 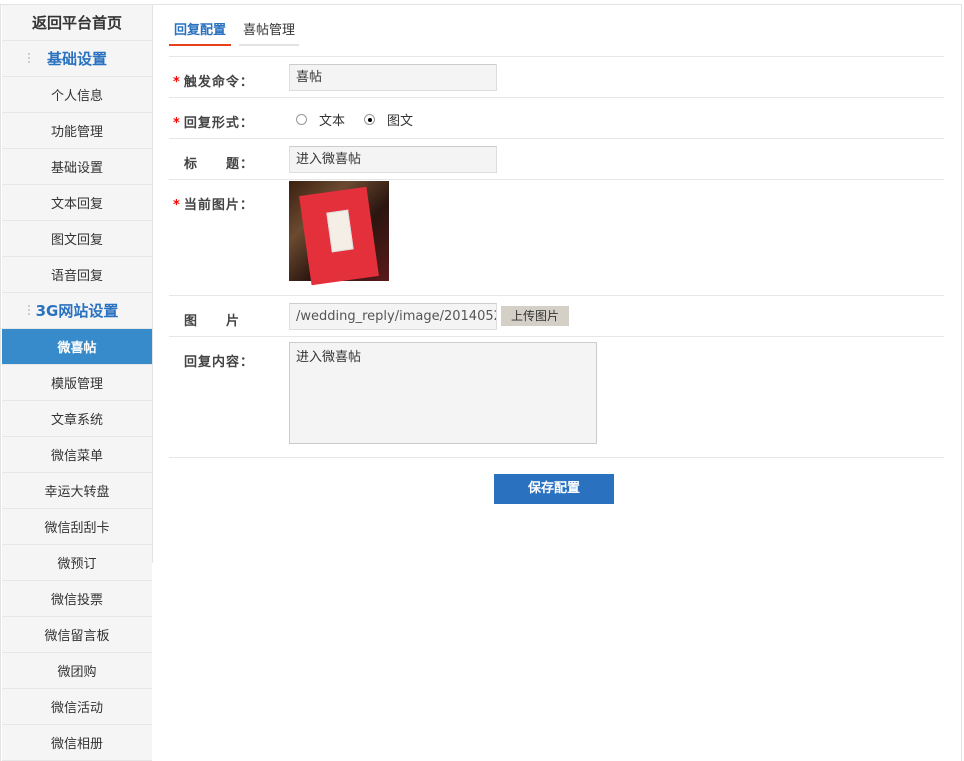 I want to click on sidebar-item: 微团购, so click(x=77, y=671).